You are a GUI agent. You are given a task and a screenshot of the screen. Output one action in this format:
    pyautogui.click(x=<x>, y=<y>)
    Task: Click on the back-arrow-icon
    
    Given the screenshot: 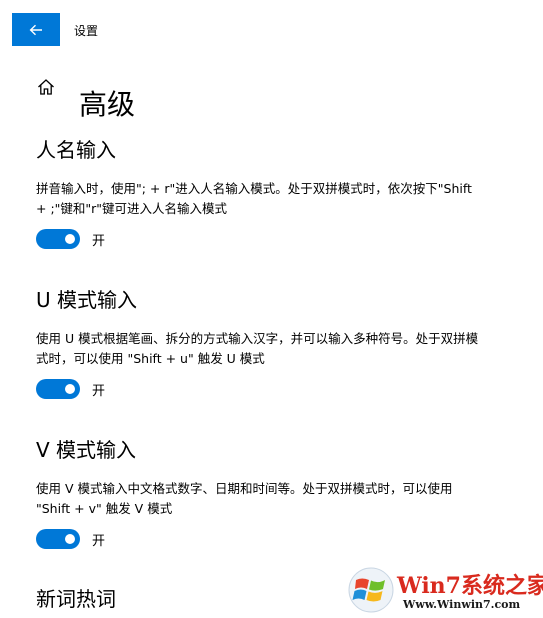 What is the action you would take?
    pyautogui.click(x=35, y=29)
    